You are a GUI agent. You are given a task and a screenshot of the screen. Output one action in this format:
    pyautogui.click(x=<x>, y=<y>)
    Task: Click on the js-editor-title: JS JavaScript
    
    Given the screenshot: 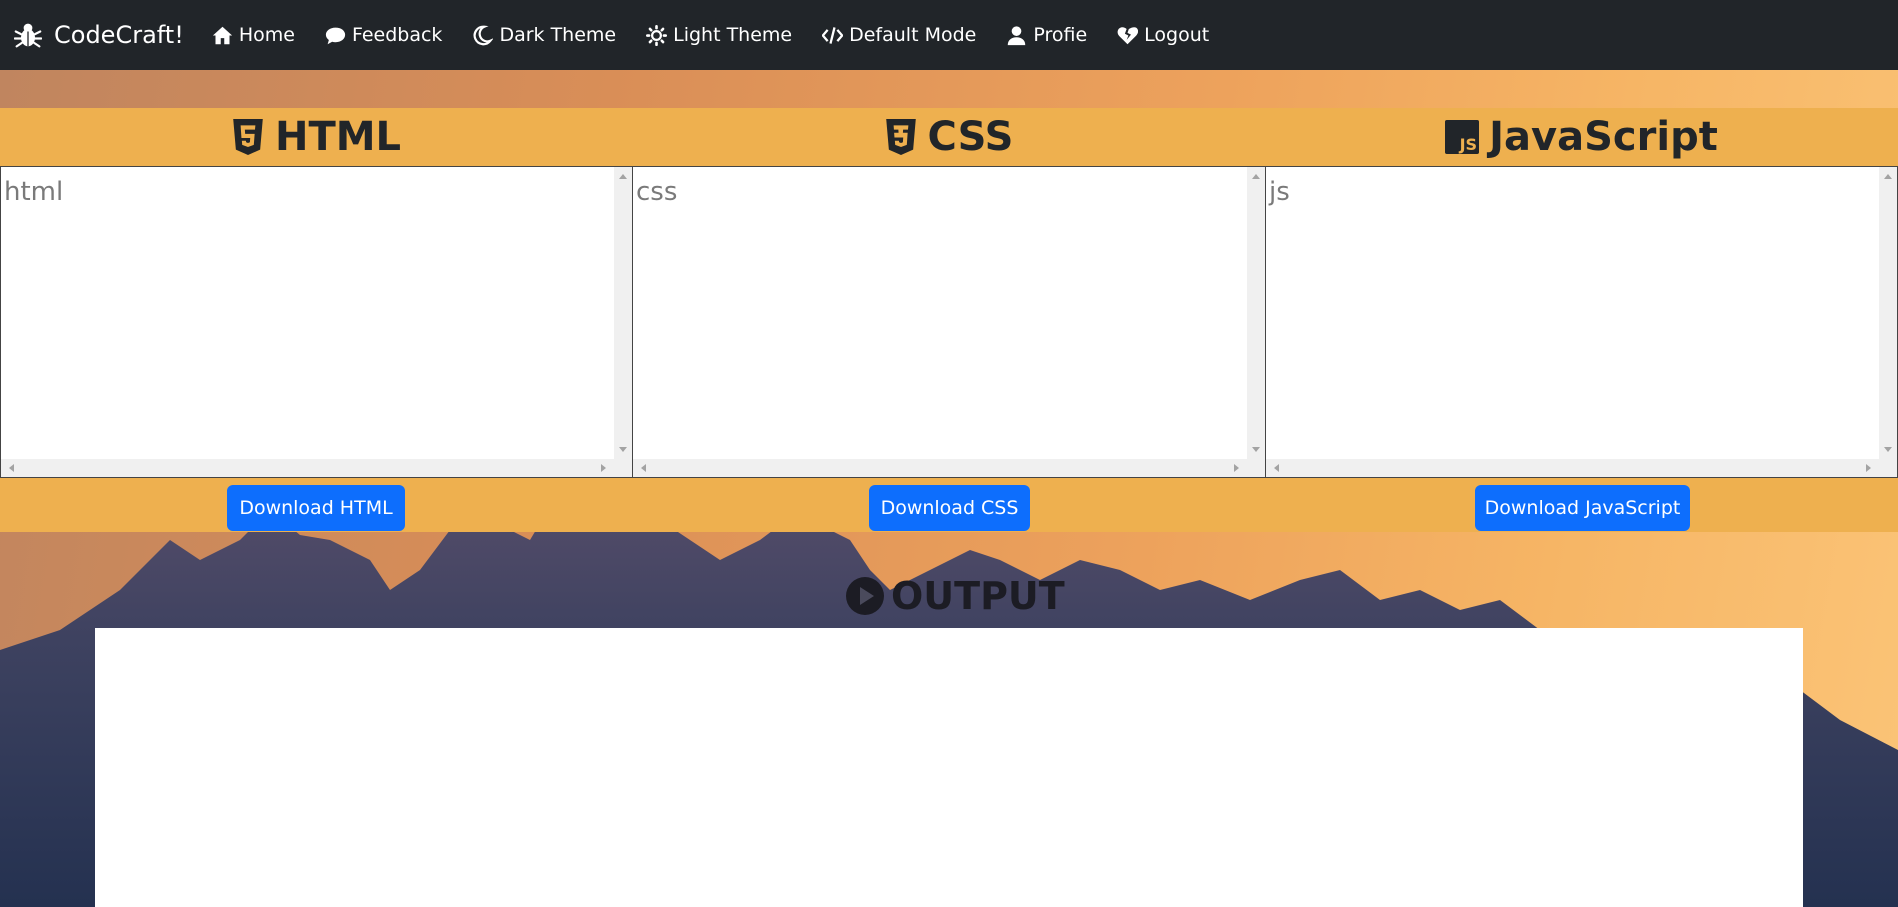 What is the action you would take?
    pyautogui.click(x=1581, y=137)
    